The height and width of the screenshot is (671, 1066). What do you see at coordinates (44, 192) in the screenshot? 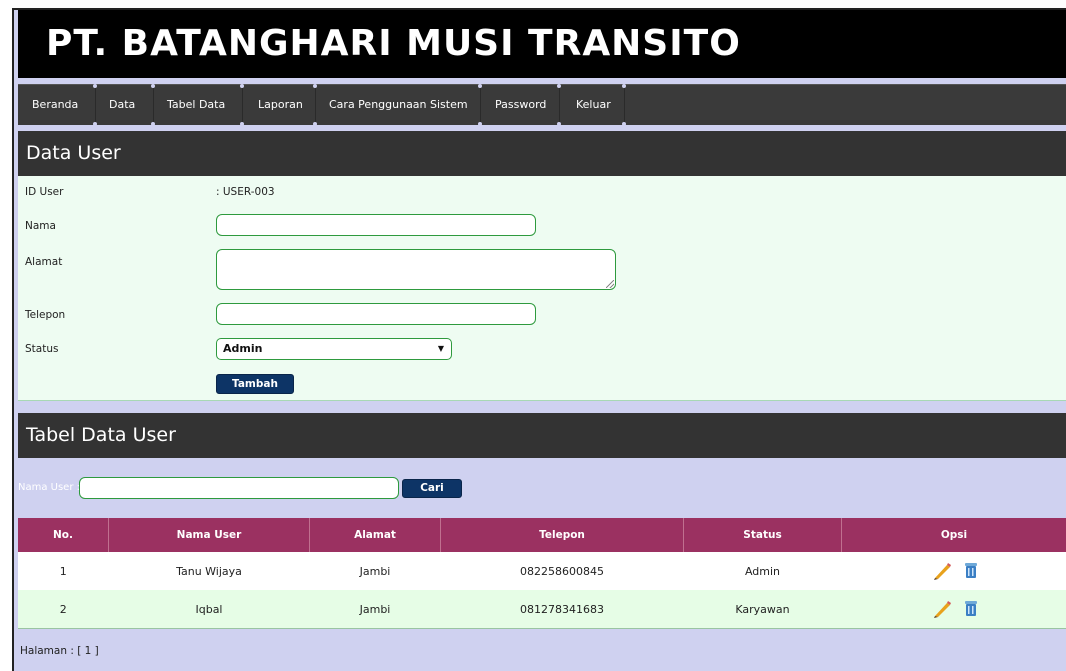
I see `id-user-label: ID User` at bounding box center [44, 192].